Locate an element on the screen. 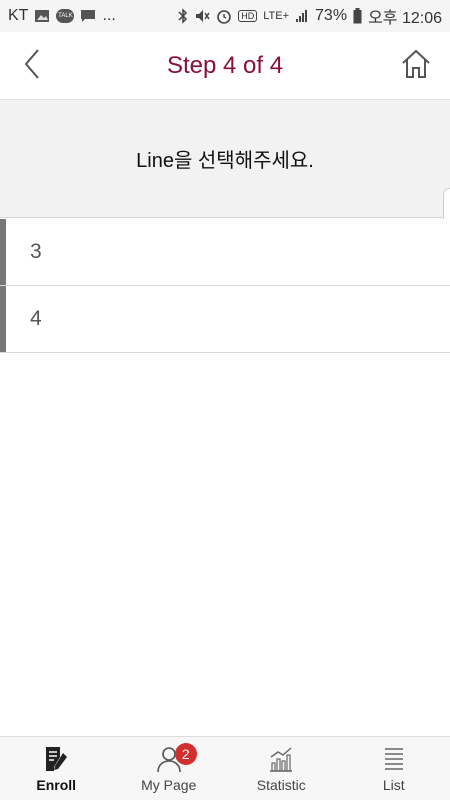 The height and width of the screenshot is (800, 450). list-item-label: 3 is located at coordinates (36, 251).